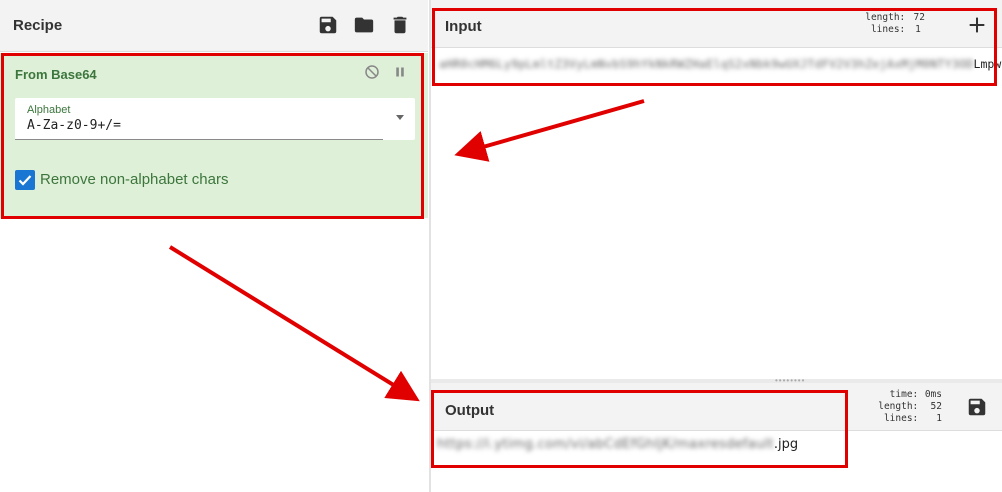 The height and width of the screenshot is (492, 1002). What do you see at coordinates (364, 25) in the screenshot?
I see `folder-icon` at bounding box center [364, 25].